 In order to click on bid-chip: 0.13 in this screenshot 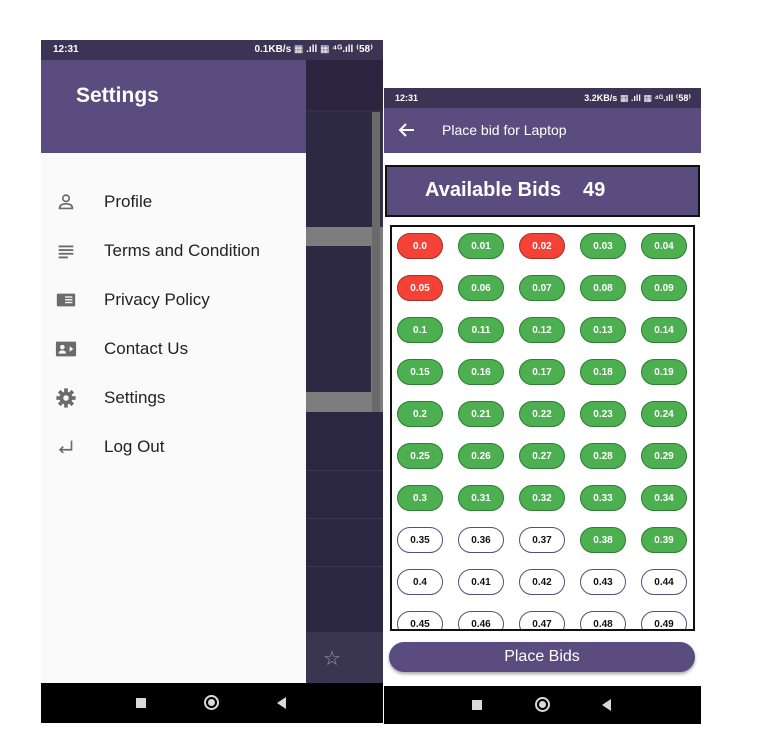, I will do `click(603, 330)`.